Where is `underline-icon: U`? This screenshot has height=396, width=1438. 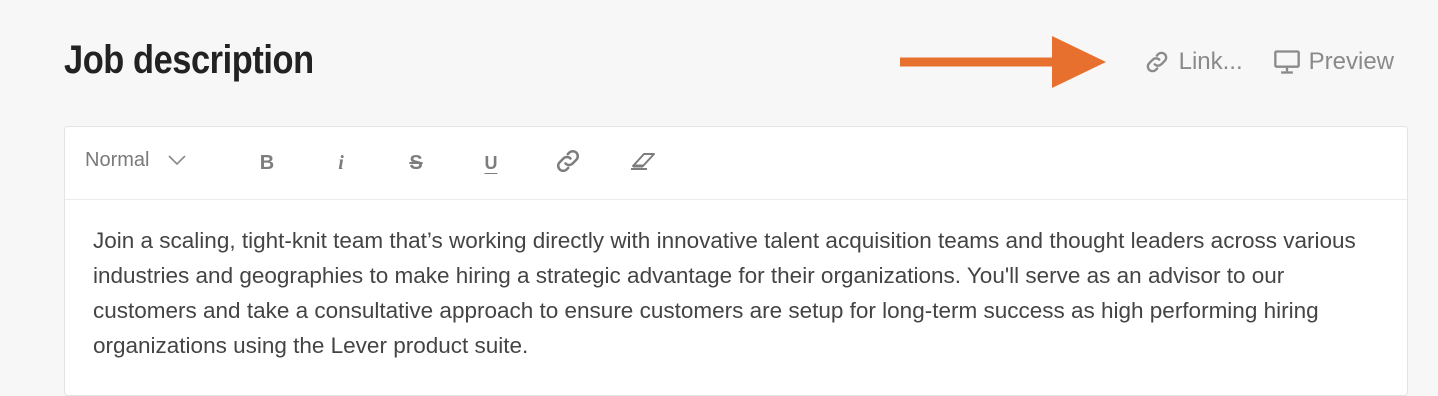
underline-icon: U is located at coordinates (491, 162).